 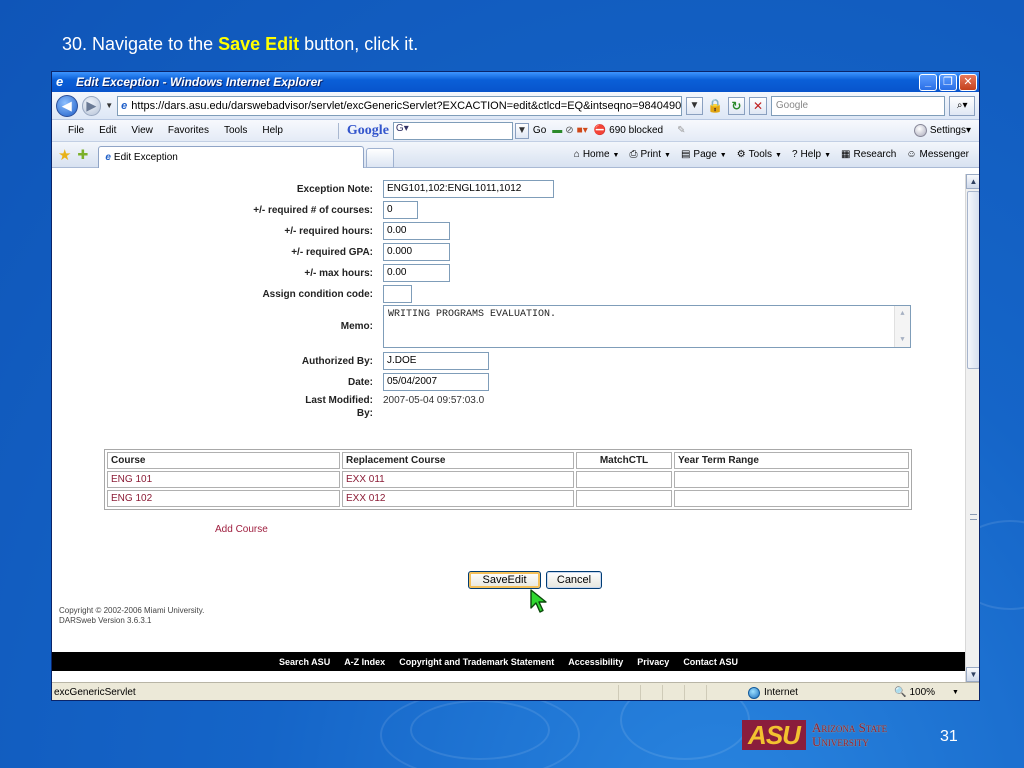 I want to click on refresh-button: ↻, so click(x=736, y=105).